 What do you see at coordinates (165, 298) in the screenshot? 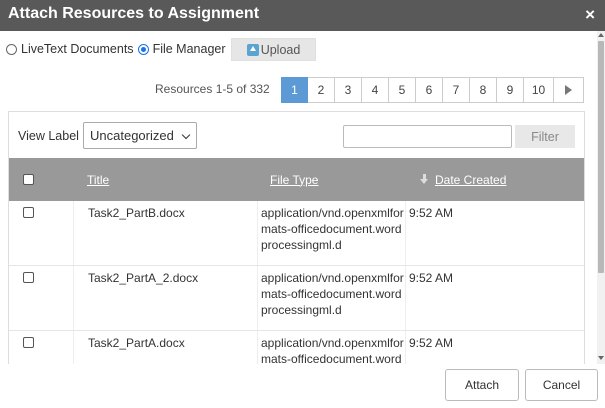
I see `row-title: Task2_PartA_2.docx` at bounding box center [165, 298].